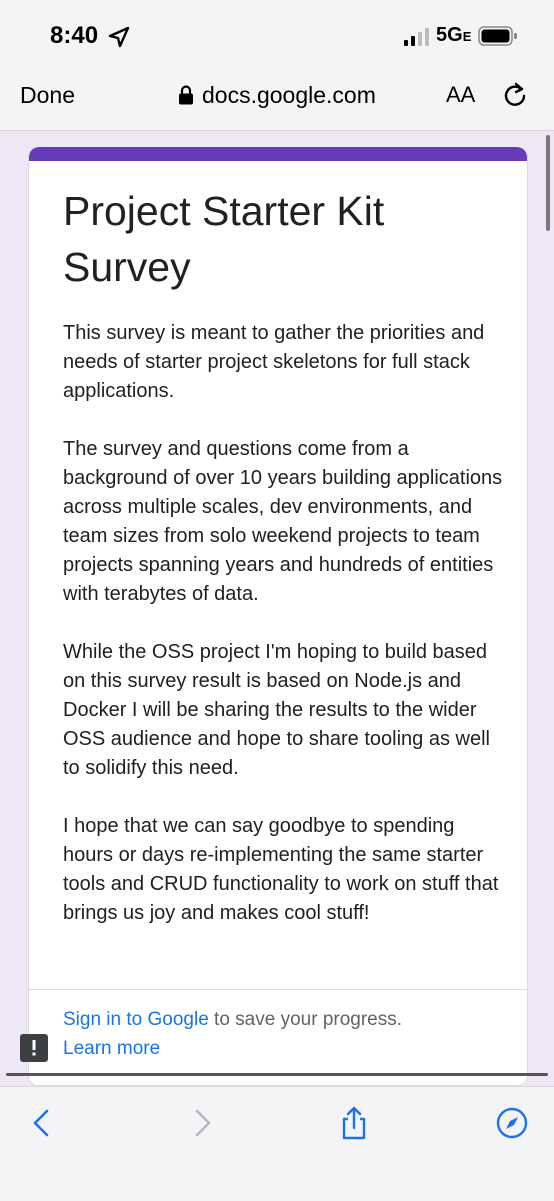  Describe the element at coordinates (548, 183) in the screenshot. I see `scrollbar-thumb` at that location.